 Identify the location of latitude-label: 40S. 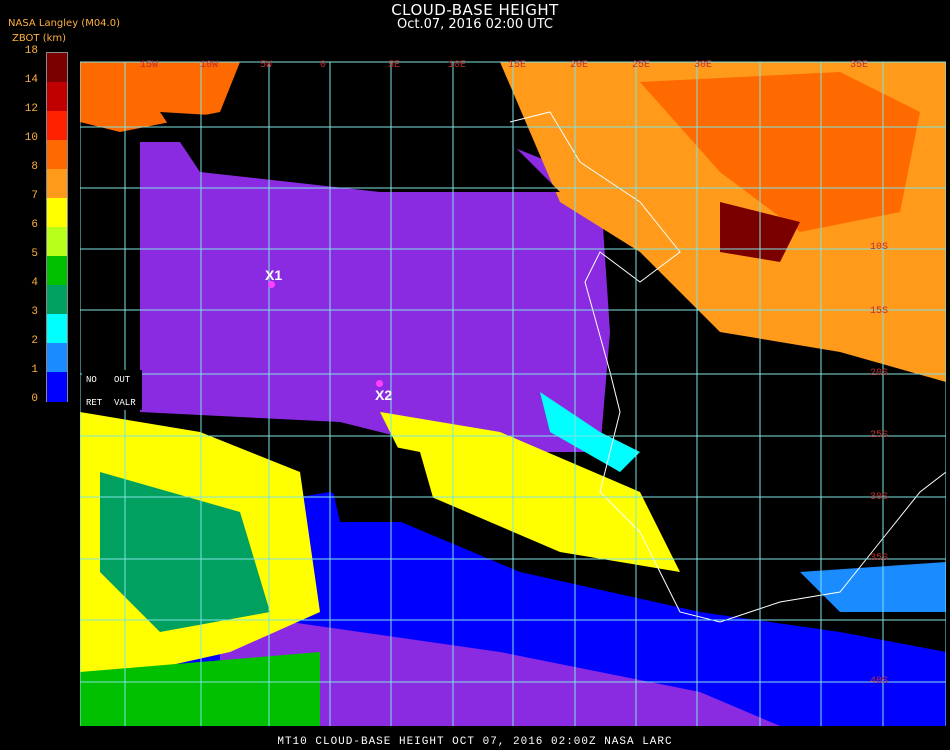
(879, 681).